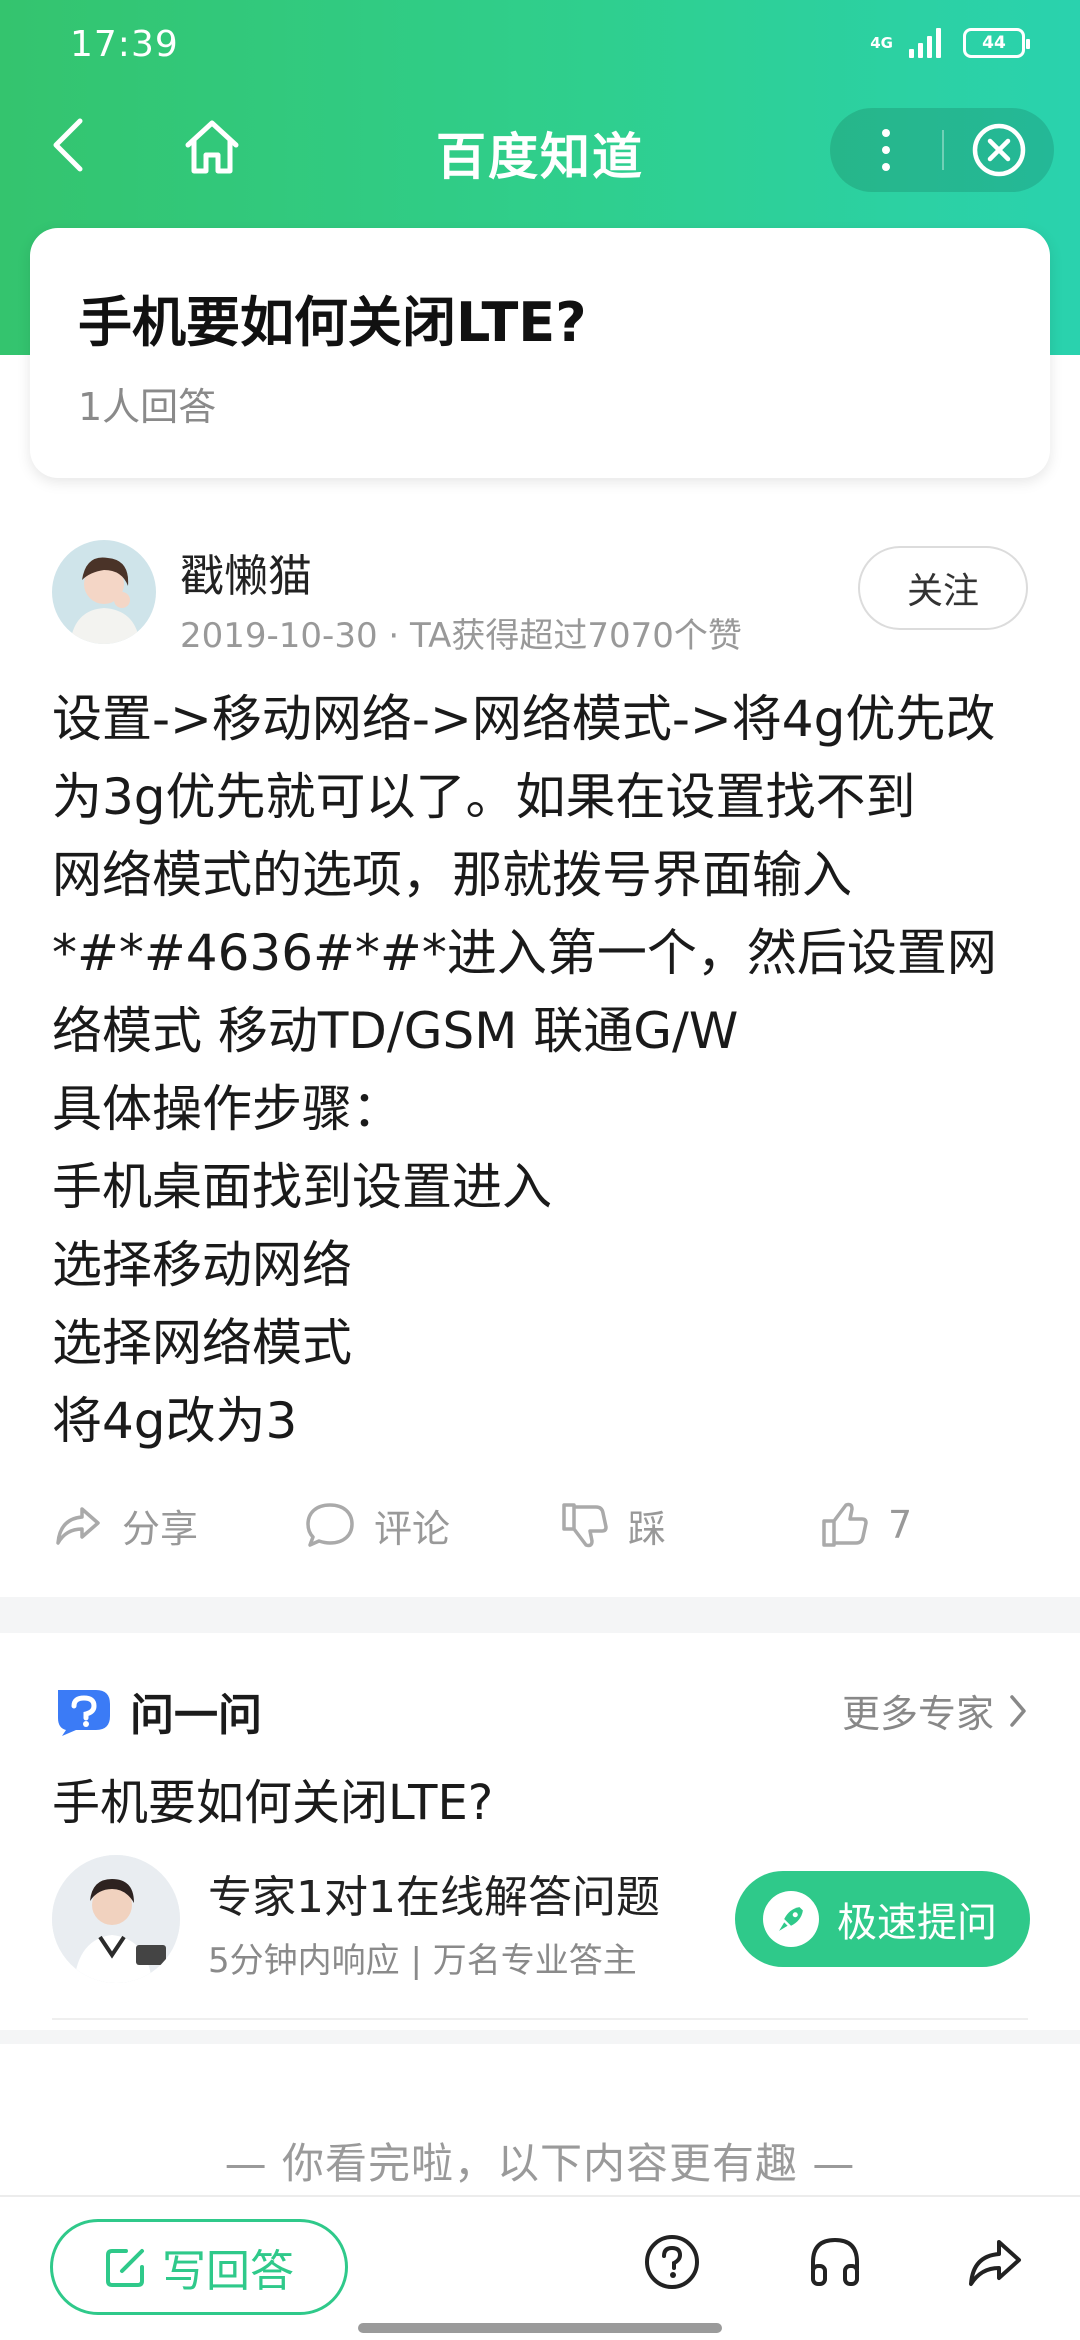  I want to click on help-icon, so click(672, 2262).